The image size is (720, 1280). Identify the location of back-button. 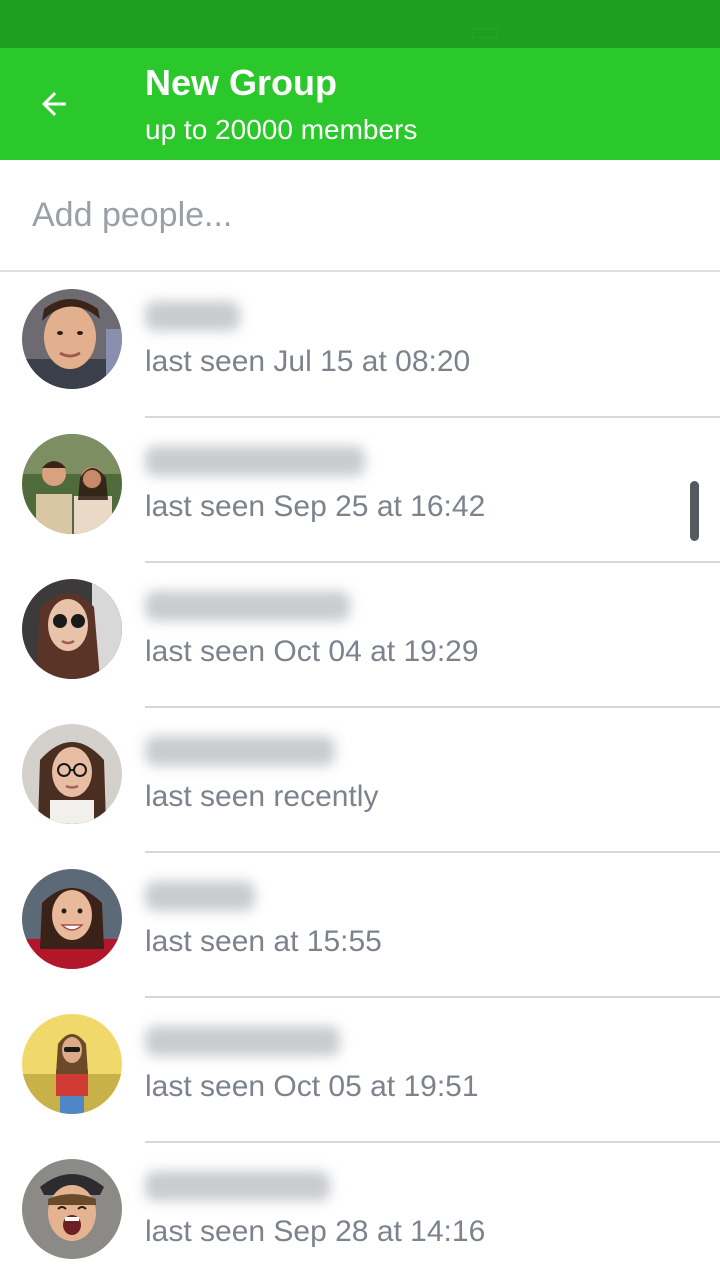
(54, 104).